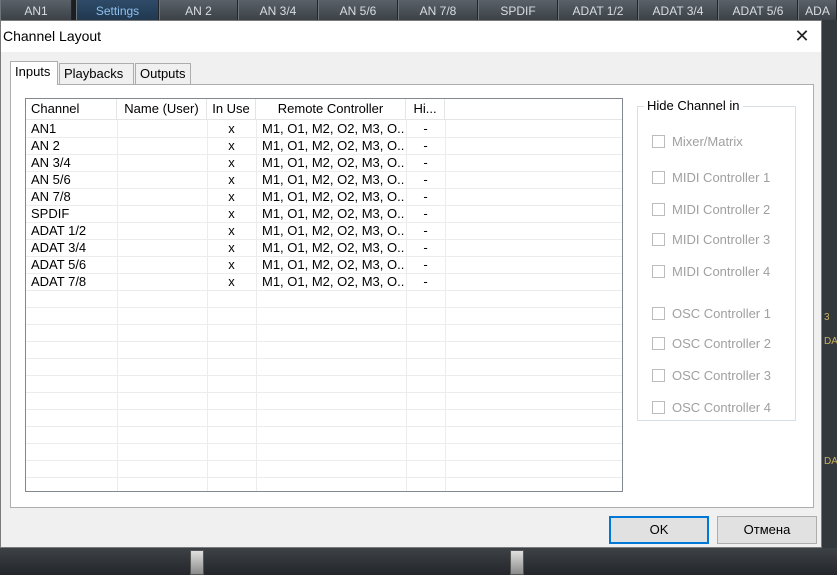  Describe the element at coordinates (59, 281) in the screenshot. I see `cell-channel: ADAT 7/8` at that location.